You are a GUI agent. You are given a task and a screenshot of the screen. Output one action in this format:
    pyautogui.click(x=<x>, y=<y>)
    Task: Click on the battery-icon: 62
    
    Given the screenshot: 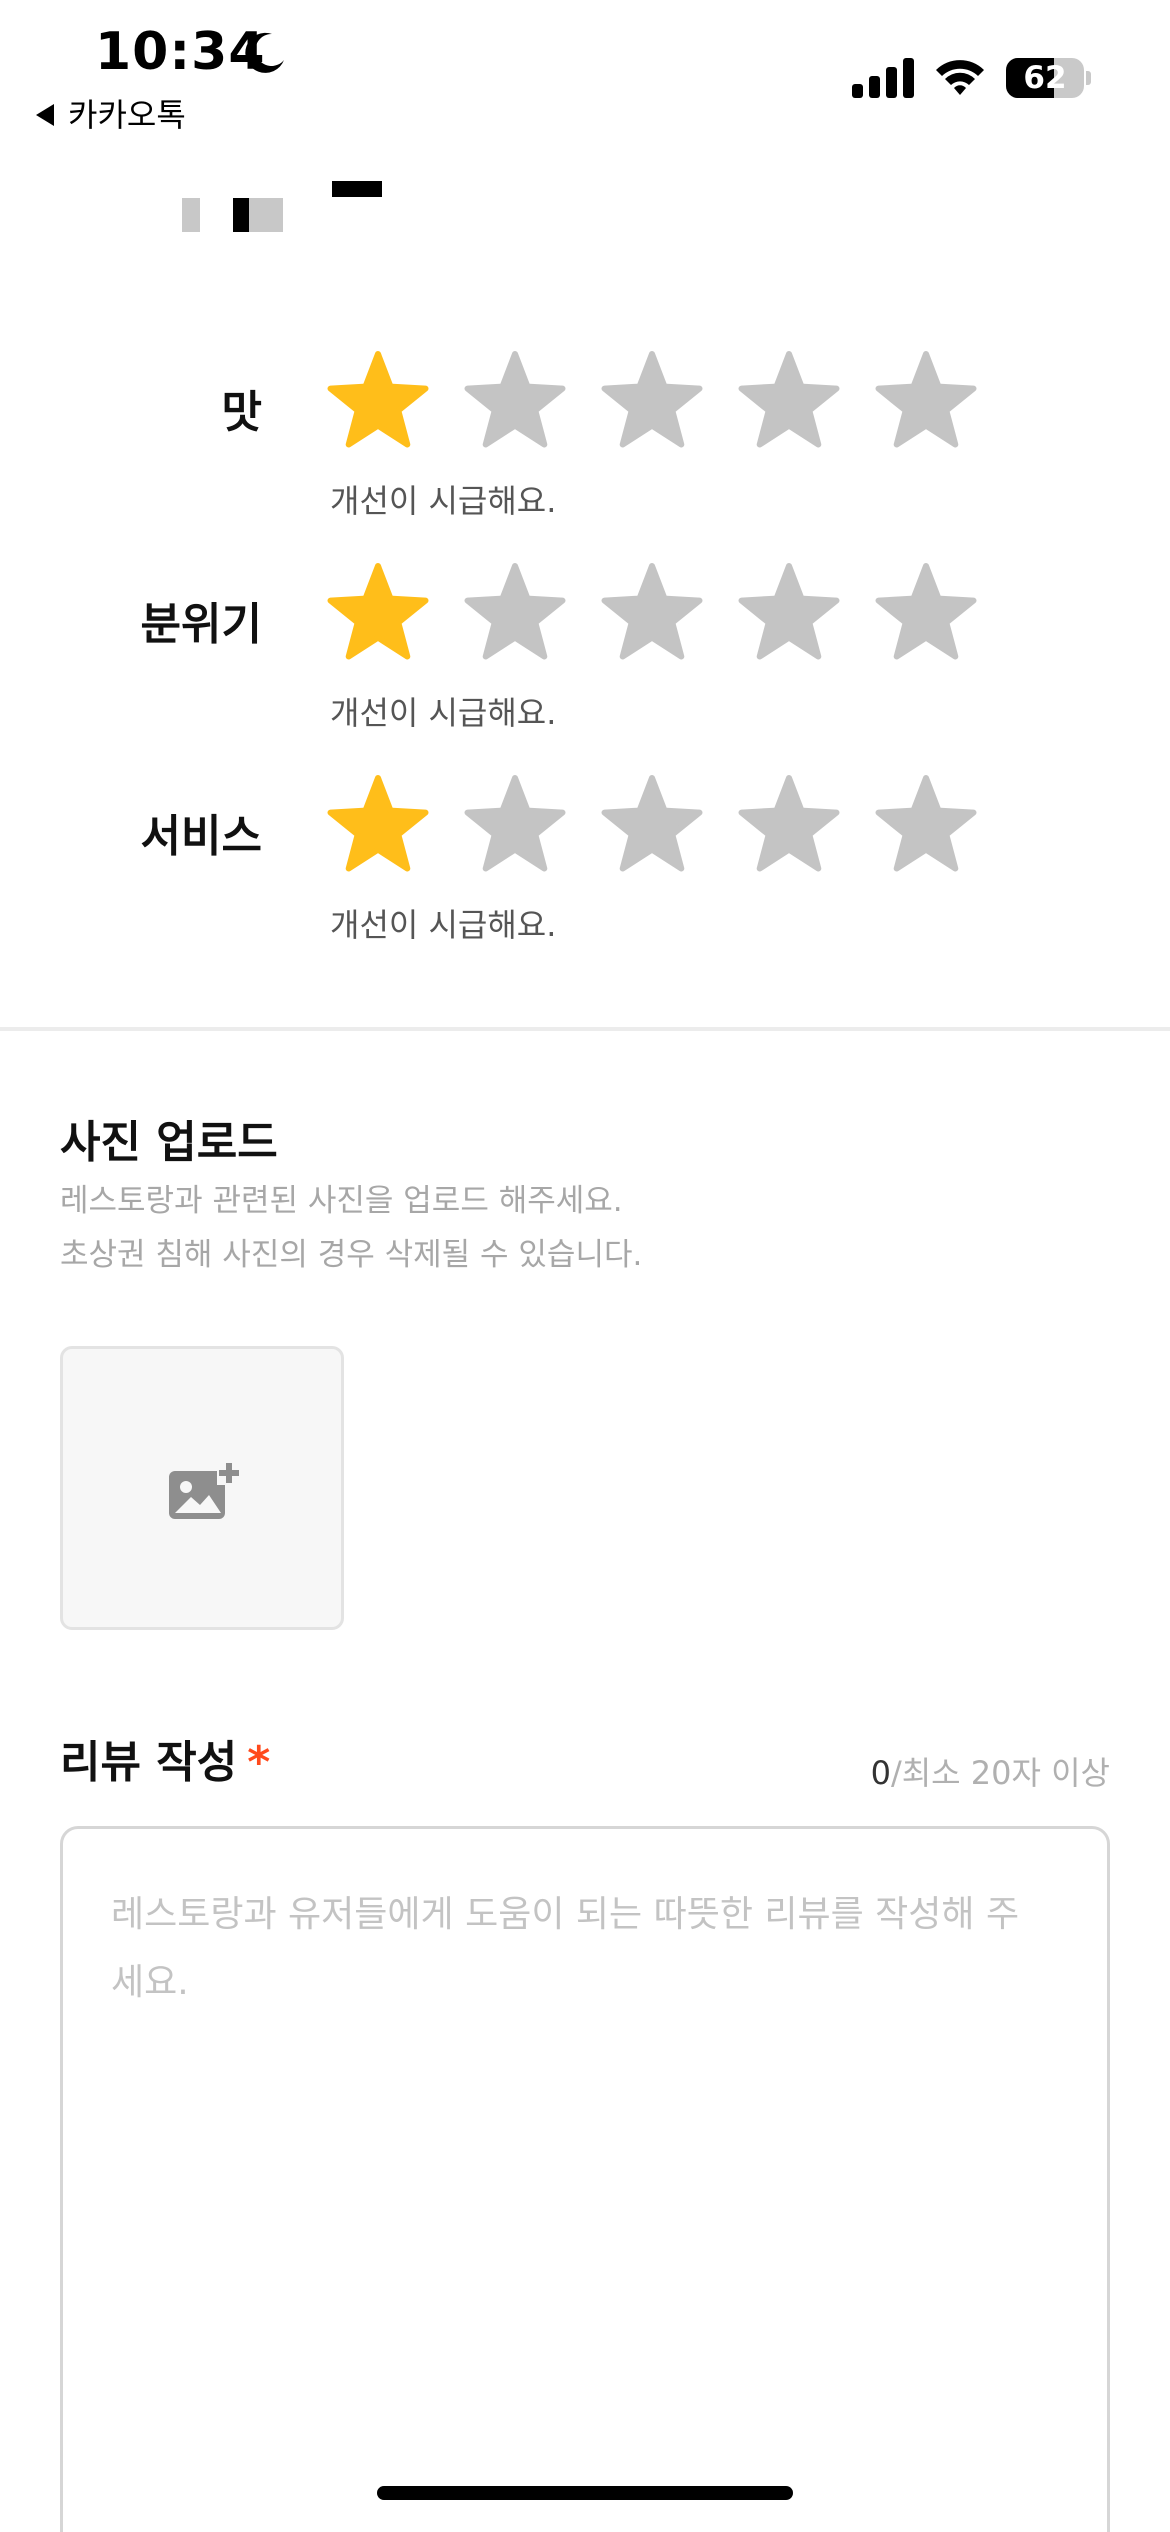 What is the action you would take?
    pyautogui.click(x=1049, y=78)
    